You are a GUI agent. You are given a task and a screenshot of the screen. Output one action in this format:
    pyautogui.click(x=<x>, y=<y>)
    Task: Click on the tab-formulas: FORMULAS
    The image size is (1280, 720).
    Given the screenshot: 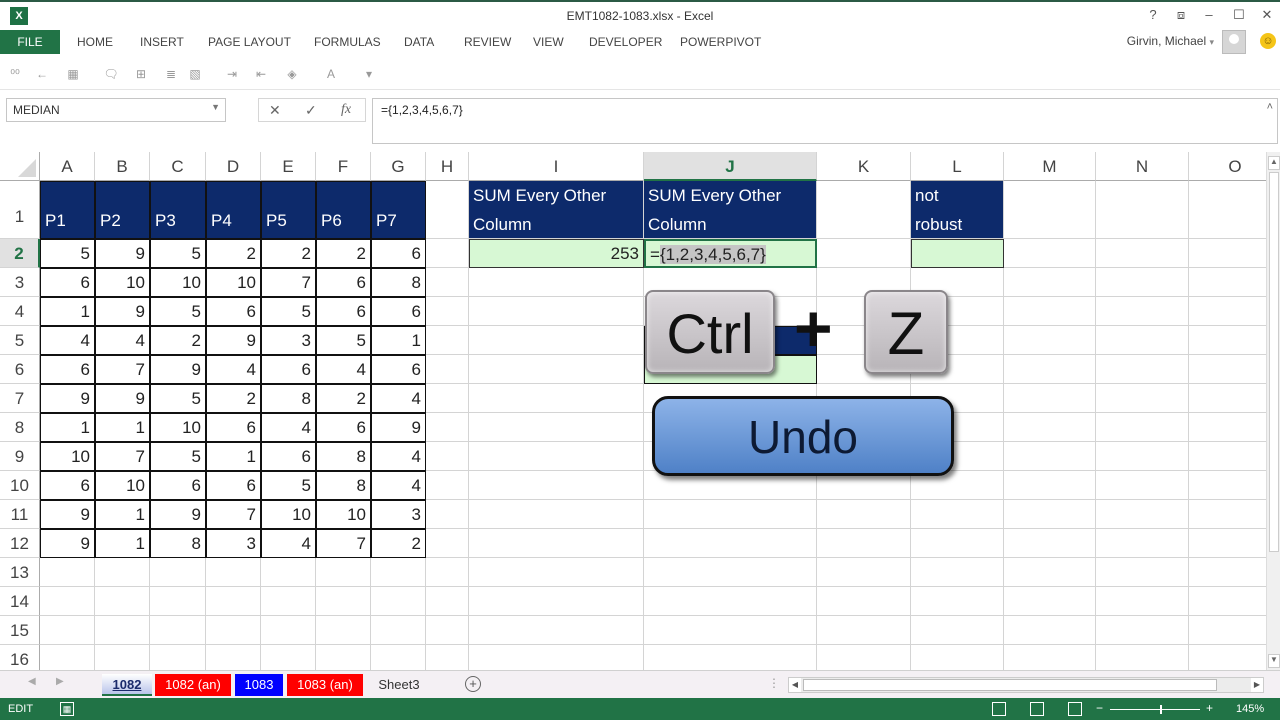 What is the action you would take?
    pyautogui.click(x=347, y=42)
    